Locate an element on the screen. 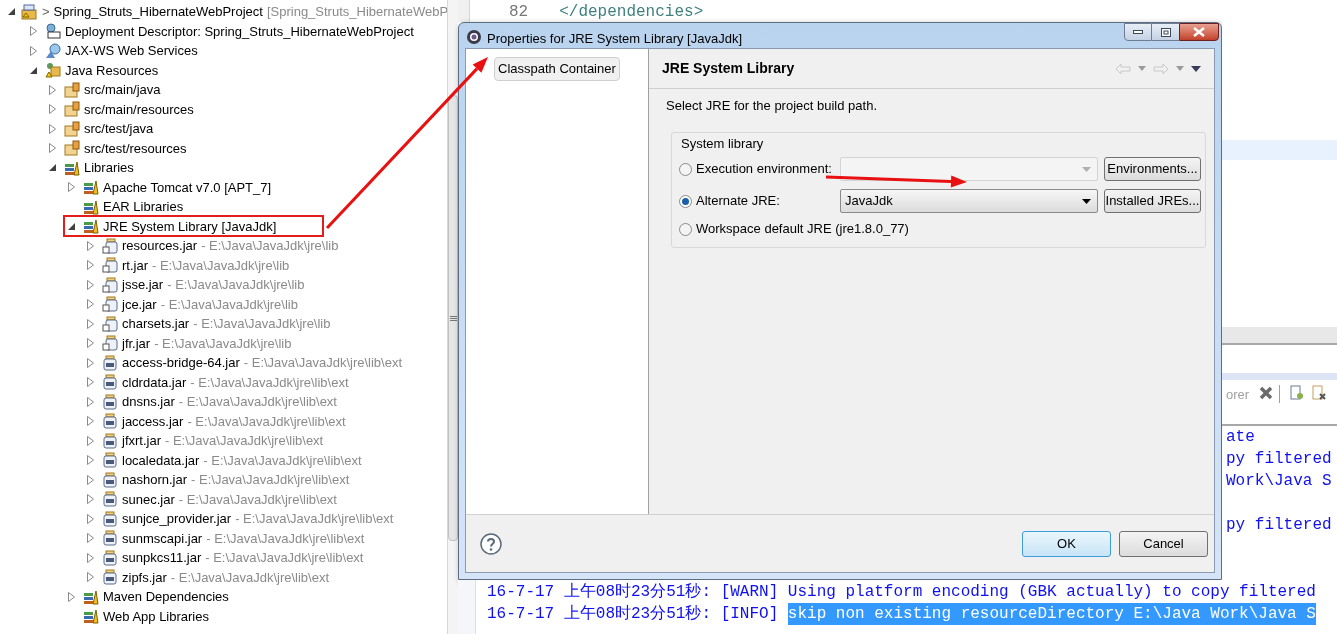  tree-item-label: JAX-WS Web Services is located at coordinates (131, 51).